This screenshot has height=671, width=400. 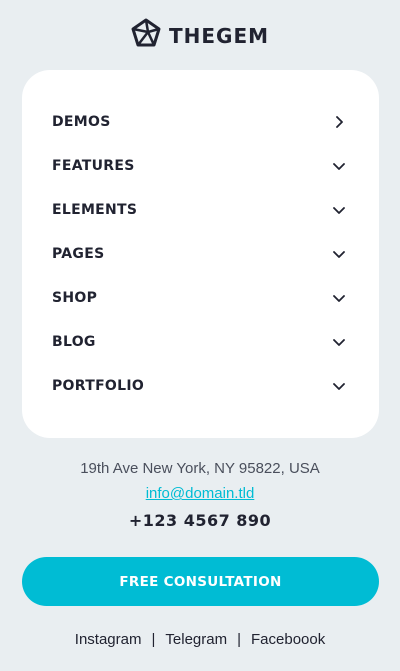 What do you see at coordinates (200, 122) in the screenshot?
I see `menu-item-demos: DEMOS` at bounding box center [200, 122].